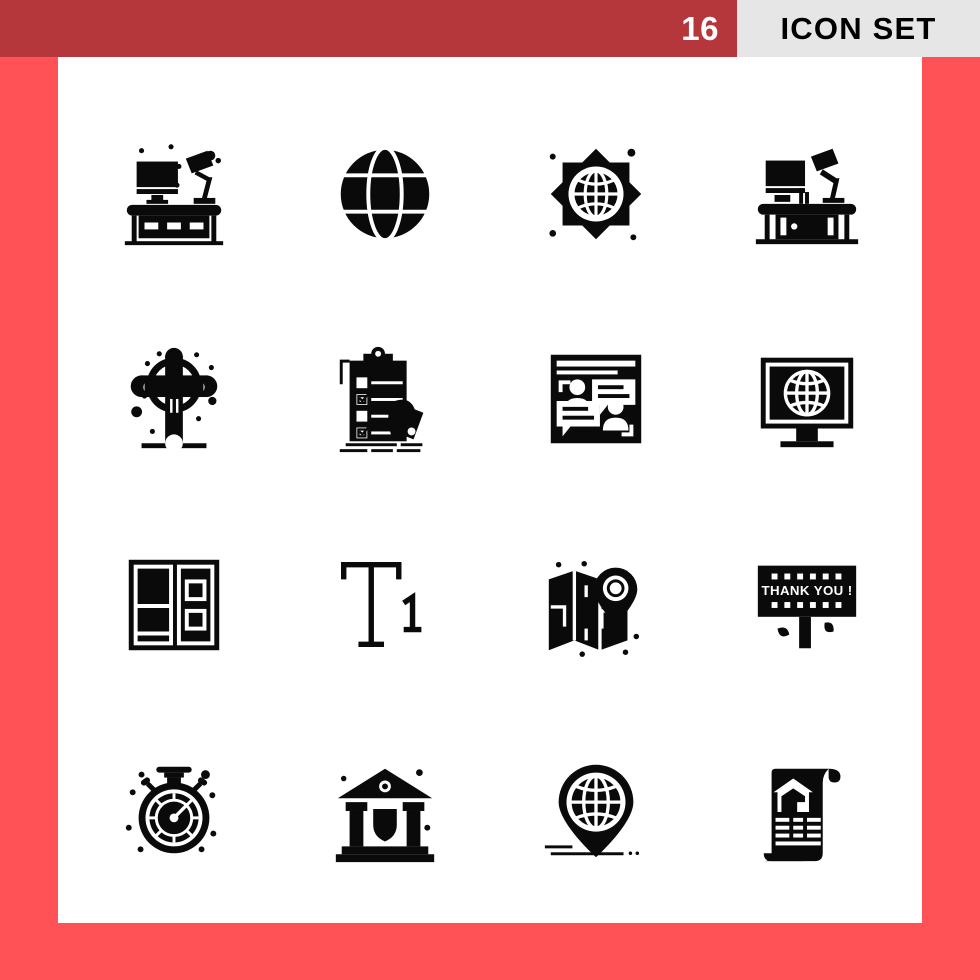 The image size is (980, 980). I want to click on icon-cell-bank-building-shield, so click(384, 811).